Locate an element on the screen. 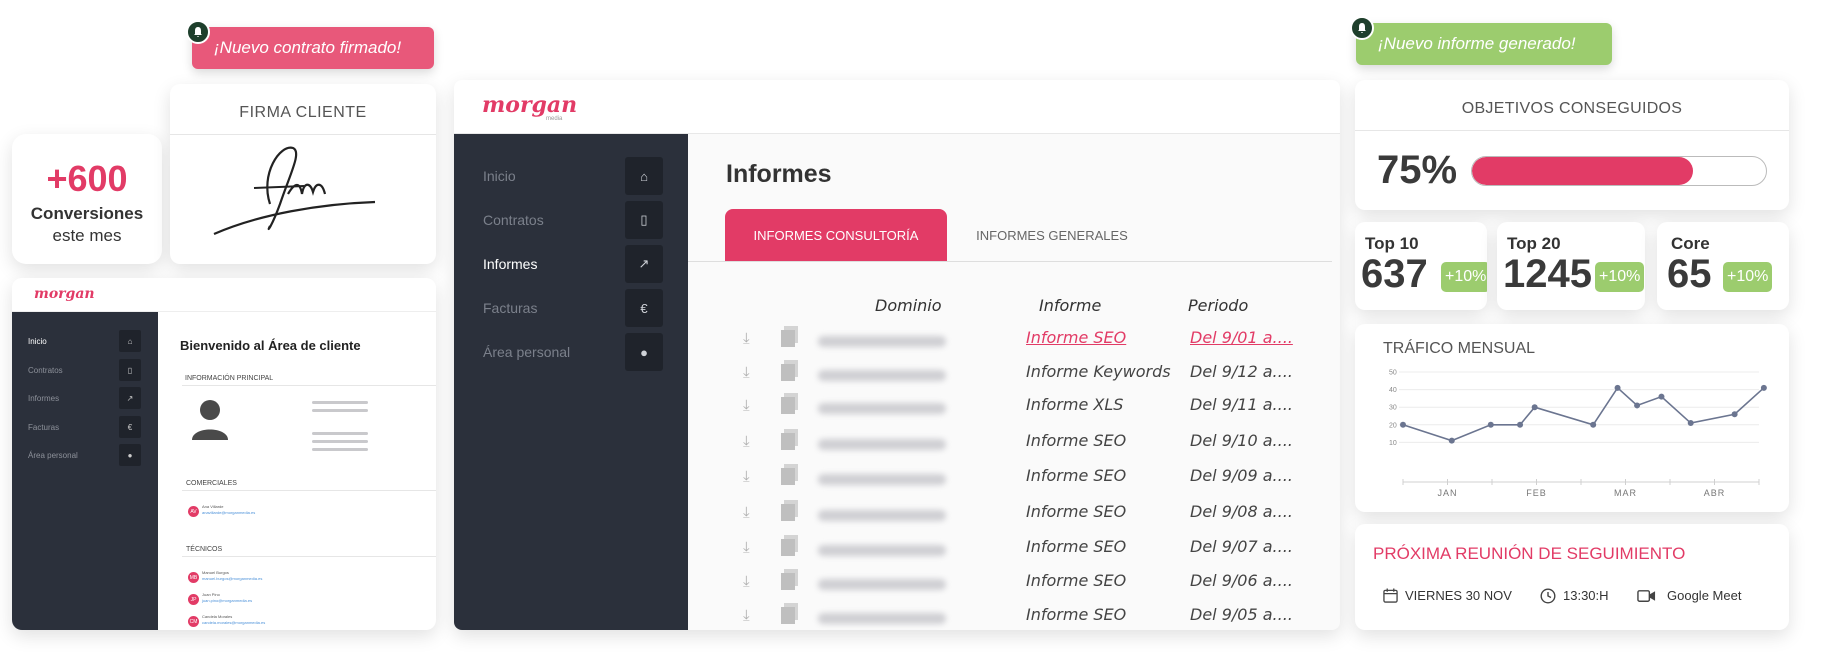  report-name: Informe Keywords is located at coordinates (1098, 371).